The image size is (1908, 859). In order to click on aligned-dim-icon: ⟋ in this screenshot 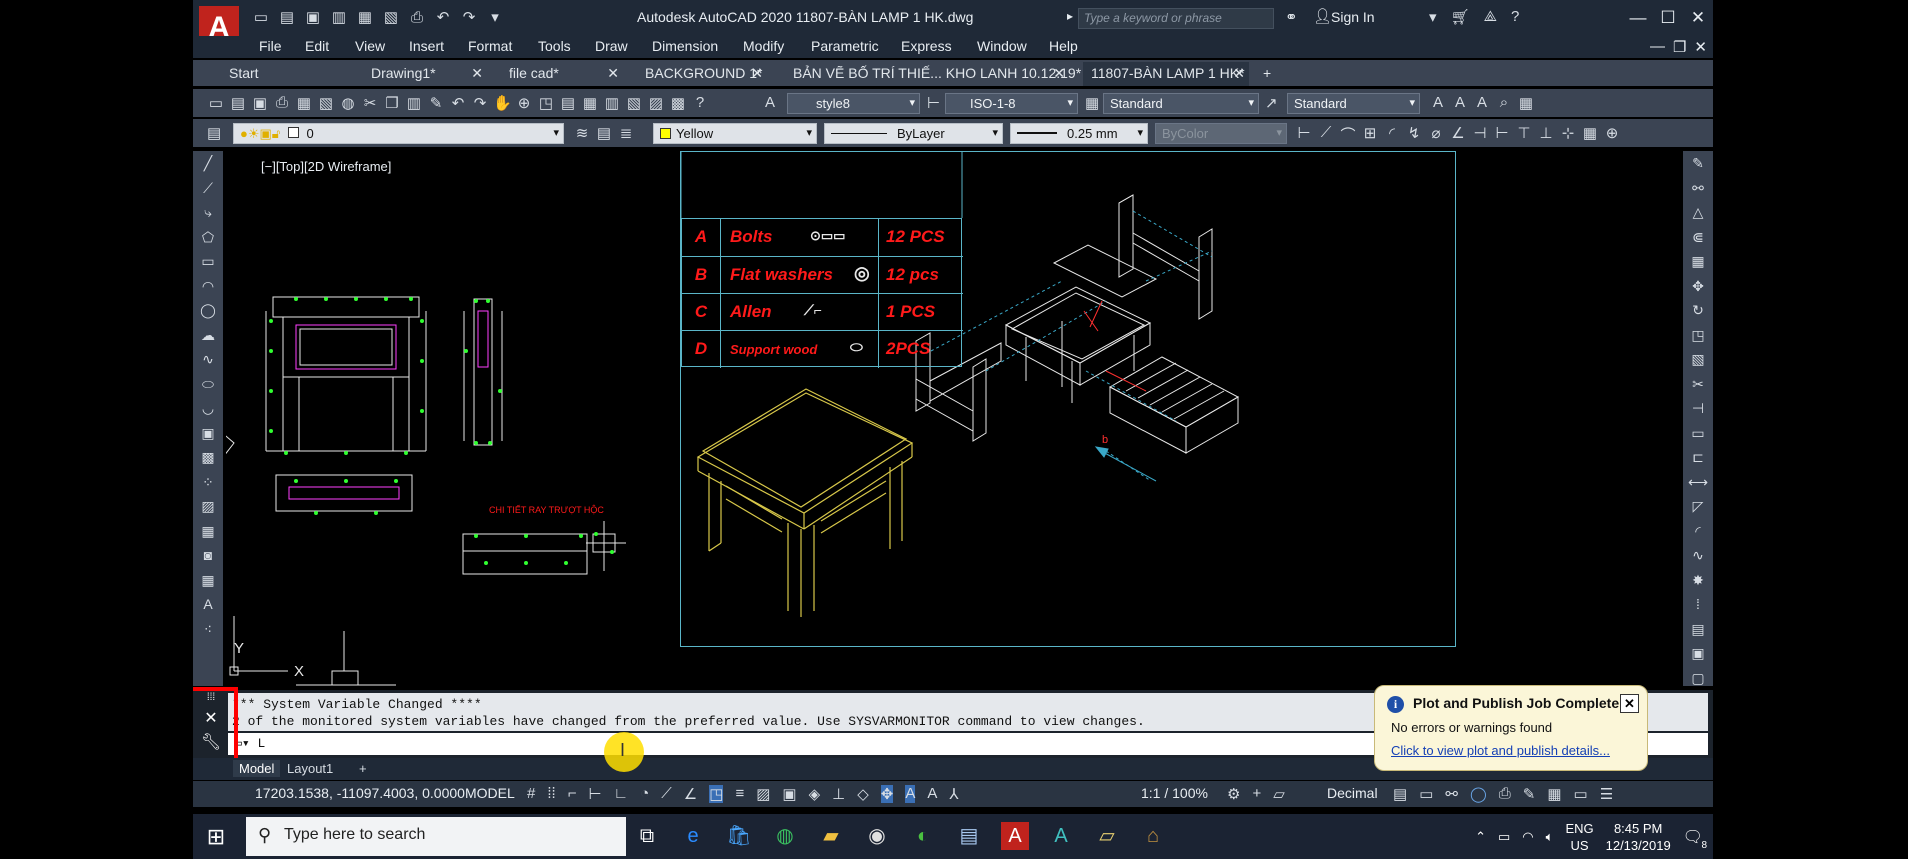, I will do `click(1326, 134)`.